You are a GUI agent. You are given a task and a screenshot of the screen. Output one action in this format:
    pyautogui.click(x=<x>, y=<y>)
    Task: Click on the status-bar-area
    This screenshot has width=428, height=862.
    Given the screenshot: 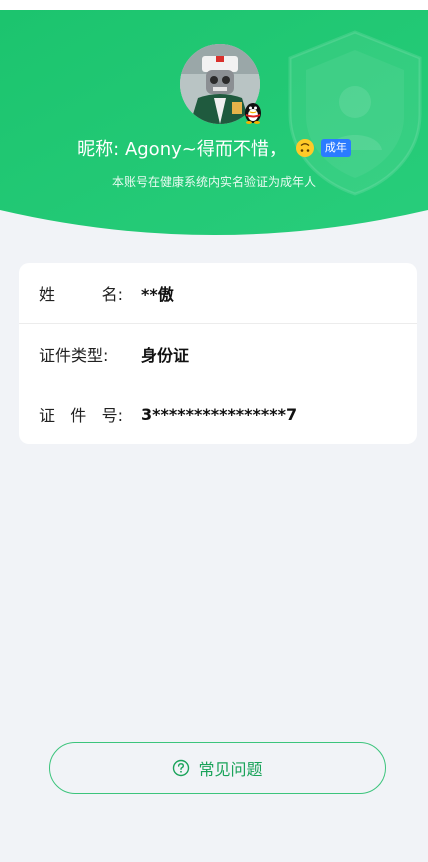 What is the action you would take?
    pyautogui.click(x=214, y=5)
    